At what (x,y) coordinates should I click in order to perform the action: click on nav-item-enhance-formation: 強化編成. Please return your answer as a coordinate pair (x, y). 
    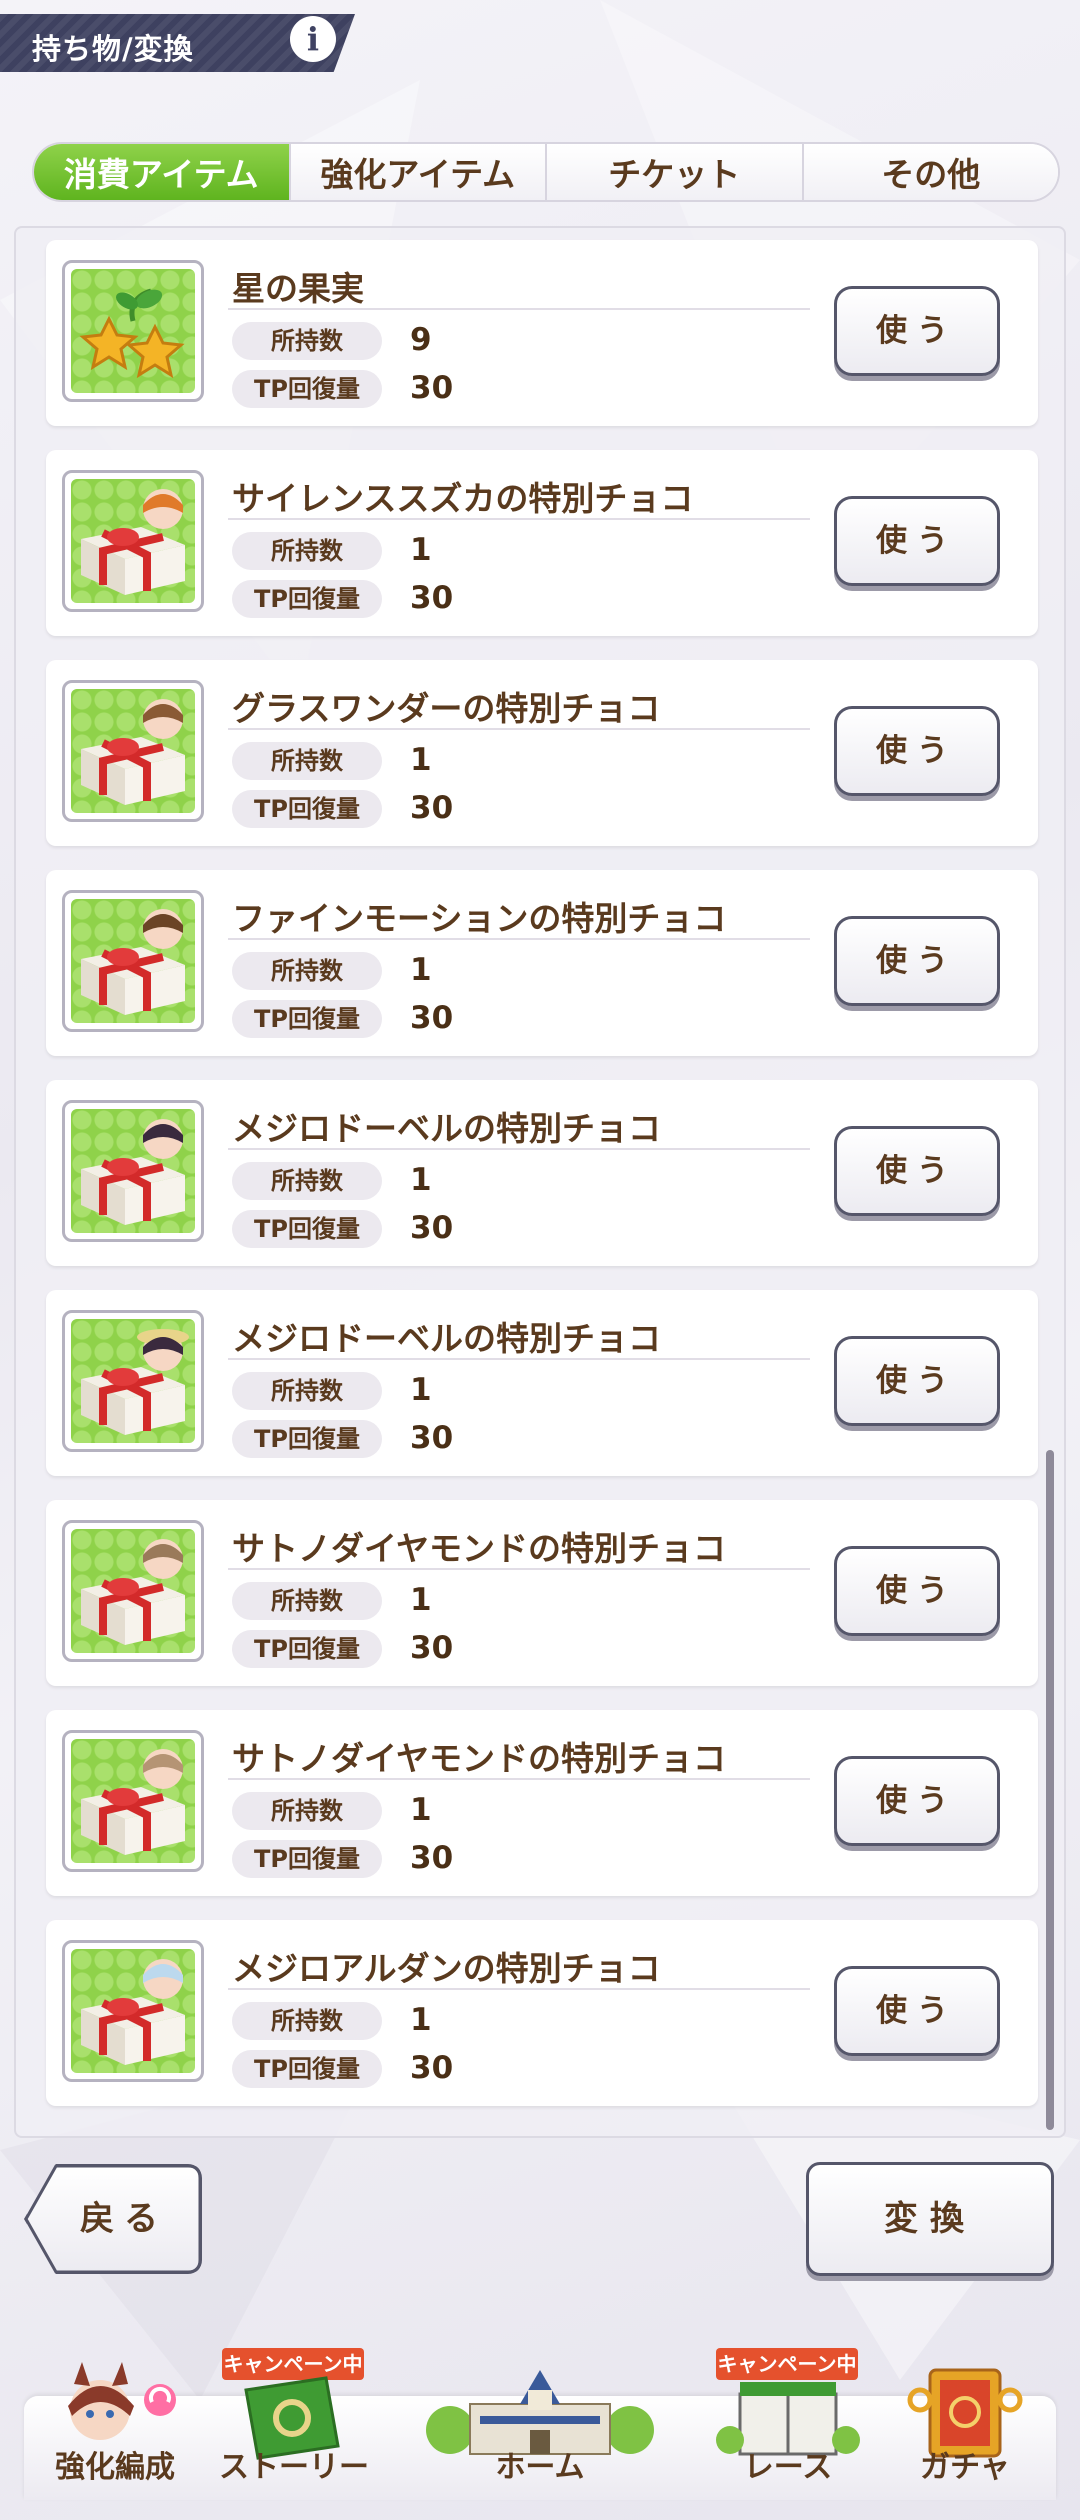
    Looking at the image, I should click on (115, 2430).